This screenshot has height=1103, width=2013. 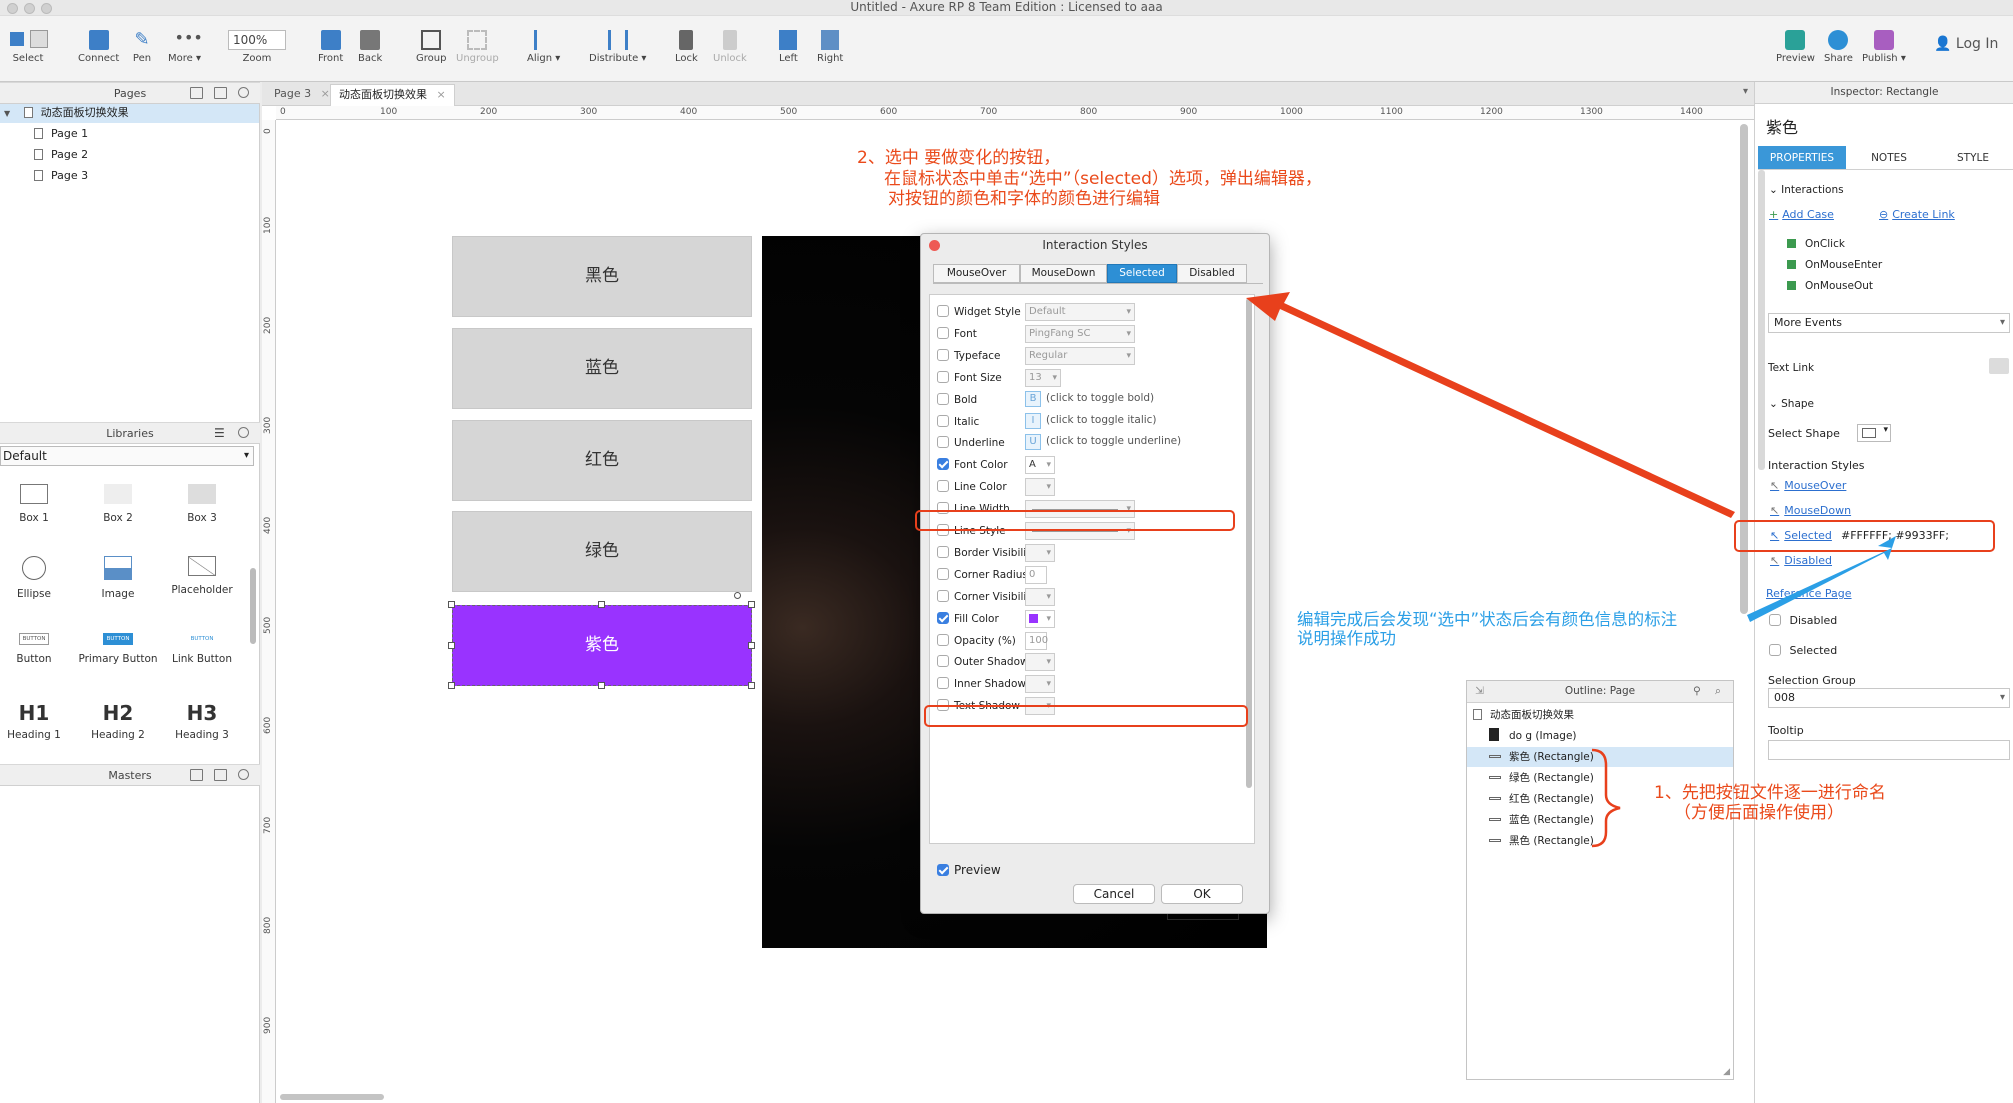 What do you see at coordinates (959, 158) in the screenshot?
I see `annotation-step2-line1: 2、选中 要做变化的按钮，` at bounding box center [959, 158].